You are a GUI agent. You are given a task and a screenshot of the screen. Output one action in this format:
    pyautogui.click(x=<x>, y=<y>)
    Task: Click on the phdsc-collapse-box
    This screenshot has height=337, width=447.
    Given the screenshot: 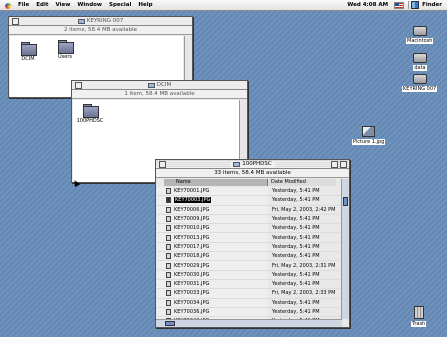 What is the action you would take?
    pyautogui.click(x=343, y=164)
    